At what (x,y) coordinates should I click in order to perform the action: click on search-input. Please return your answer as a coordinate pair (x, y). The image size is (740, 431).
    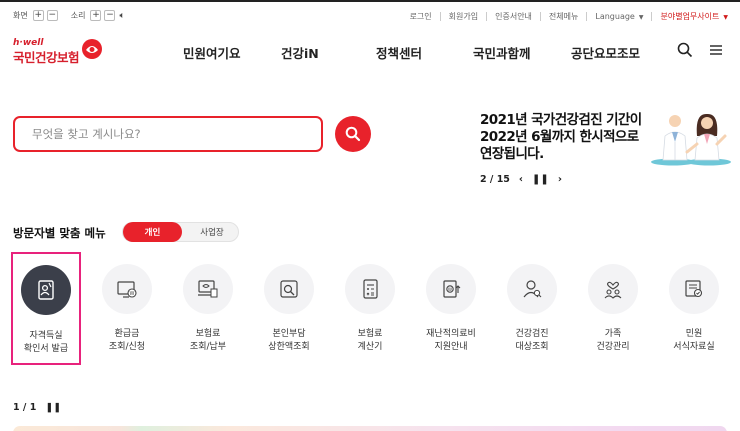
    Looking at the image, I should click on (168, 134).